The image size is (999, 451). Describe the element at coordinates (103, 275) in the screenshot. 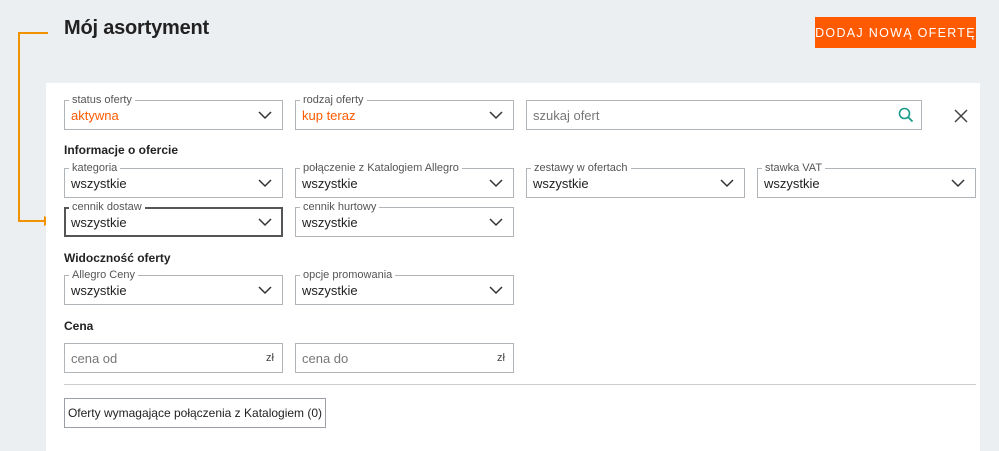

I see `allegro-prices-legend: Allegro Ceny` at that location.